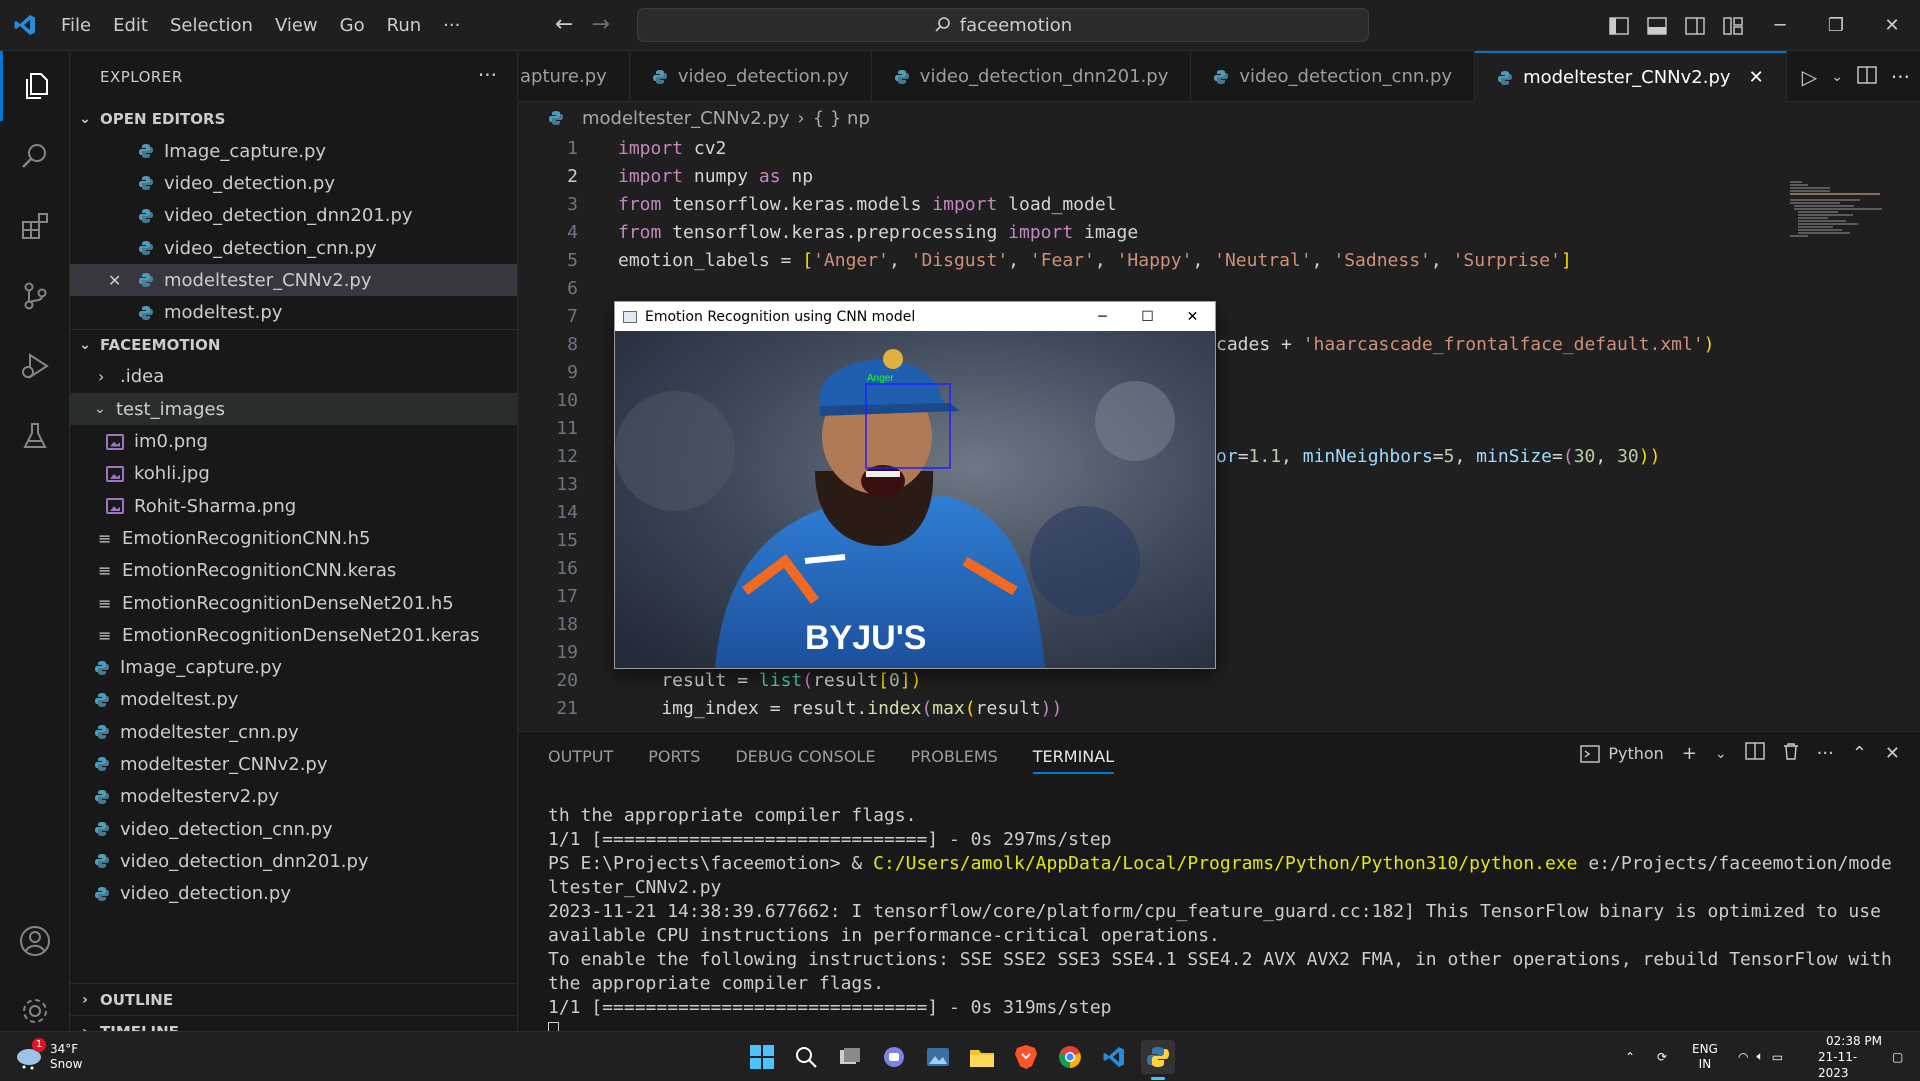 Image resolution: width=1920 pixels, height=1081 pixels. Describe the element at coordinates (564, 24) in the screenshot. I see `back-arrow-icon: ←` at that location.